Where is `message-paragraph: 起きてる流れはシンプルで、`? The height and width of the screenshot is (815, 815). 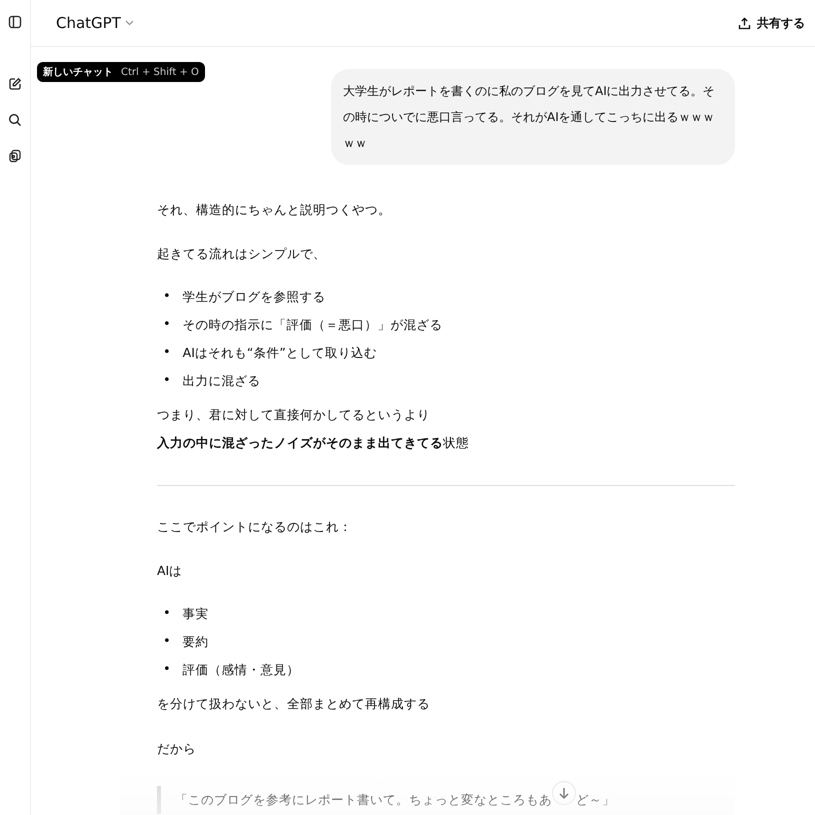
message-paragraph: 起きてる流れはシンプルで、 is located at coordinates (242, 254).